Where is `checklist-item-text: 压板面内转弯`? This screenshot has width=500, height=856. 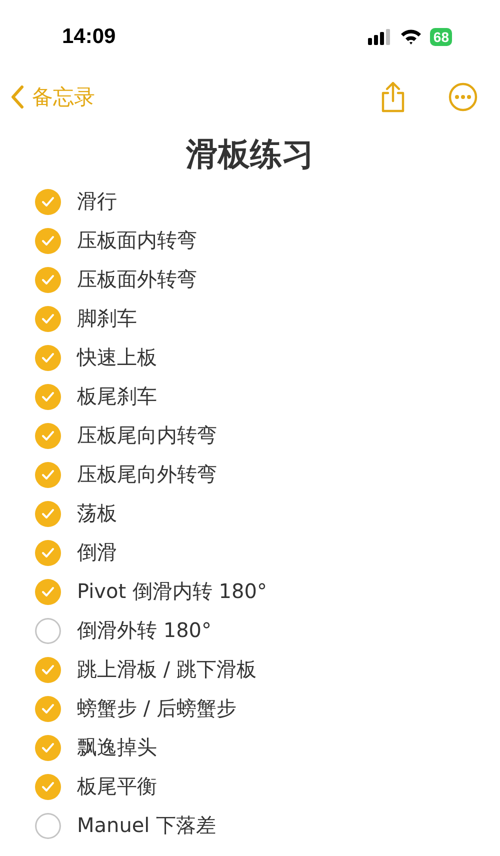
checklist-item-text: 压板面内转弯 is located at coordinates (137, 240).